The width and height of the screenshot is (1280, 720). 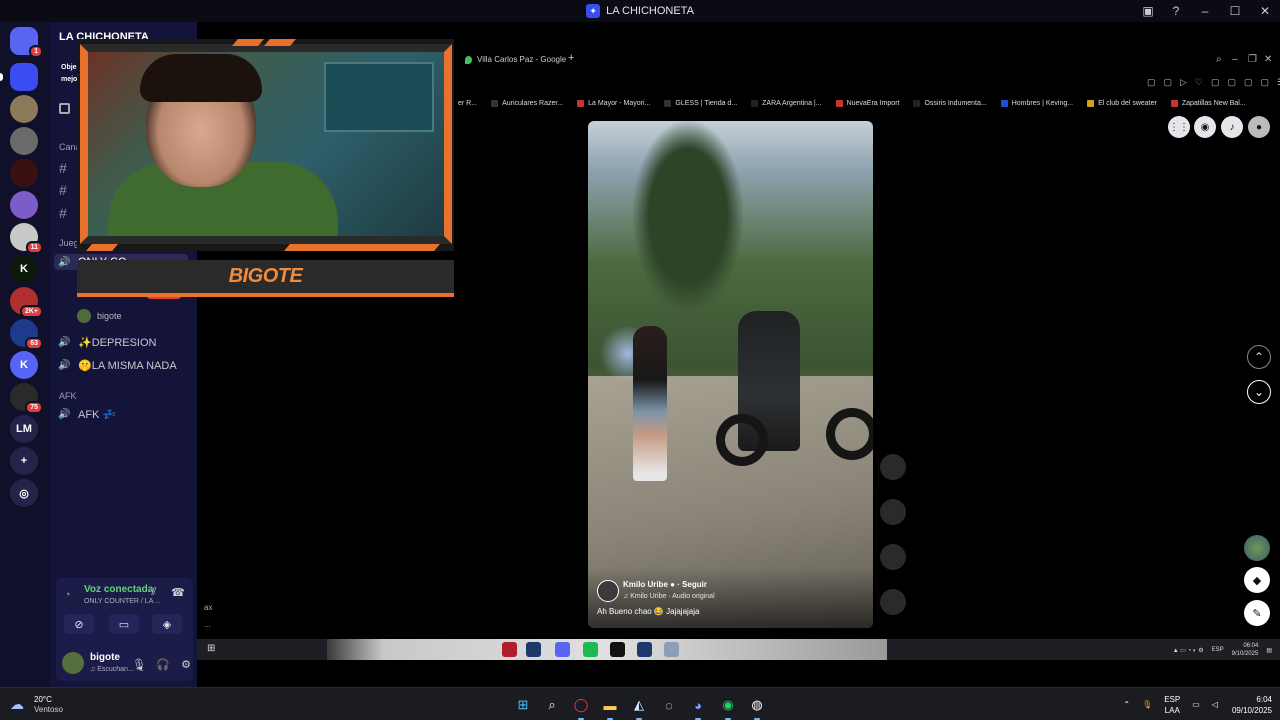 I want to click on voice-channel-la-misma-nada: 🔊 🤫LA MISMA NADA, so click(x=117, y=365).